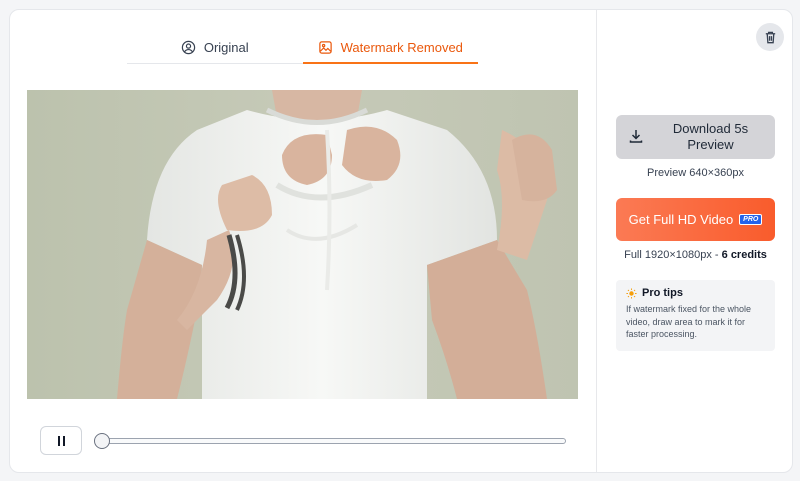  Describe the element at coordinates (695, 173) in the screenshot. I see `preview-resolution-caption: Preview 640×360px` at that location.